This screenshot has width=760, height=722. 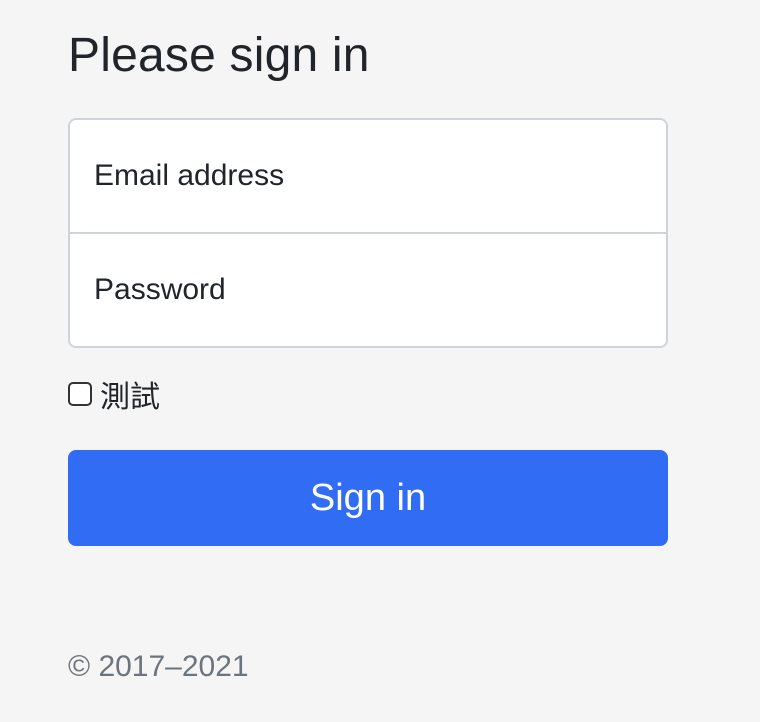 What do you see at coordinates (80, 394) in the screenshot?
I see `test-checkbox` at bounding box center [80, 394].